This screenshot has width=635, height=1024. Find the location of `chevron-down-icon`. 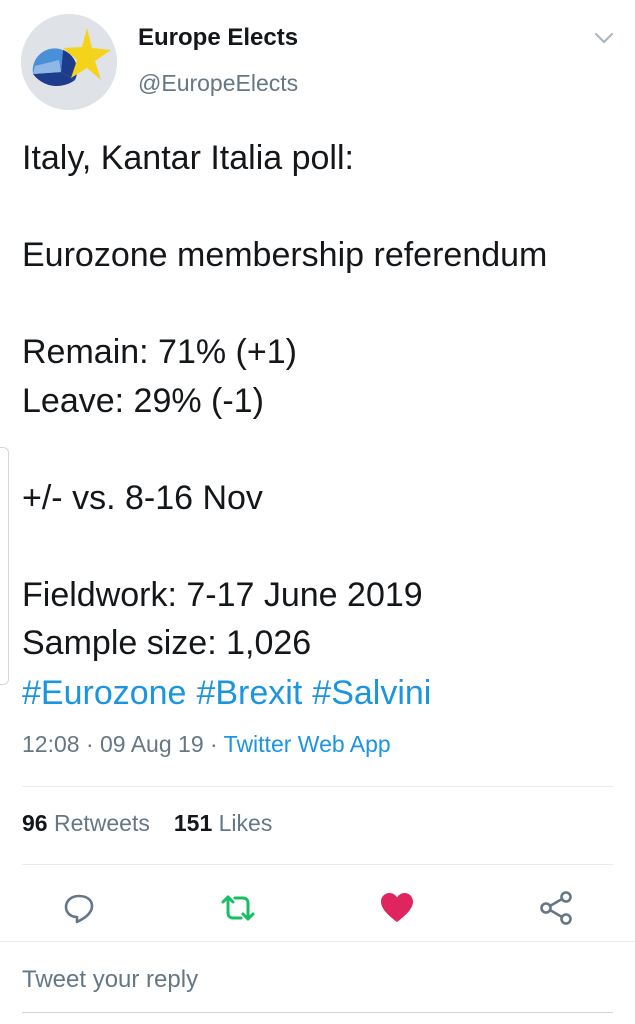

chevron-down-icon is located at coordinates (604, 38).